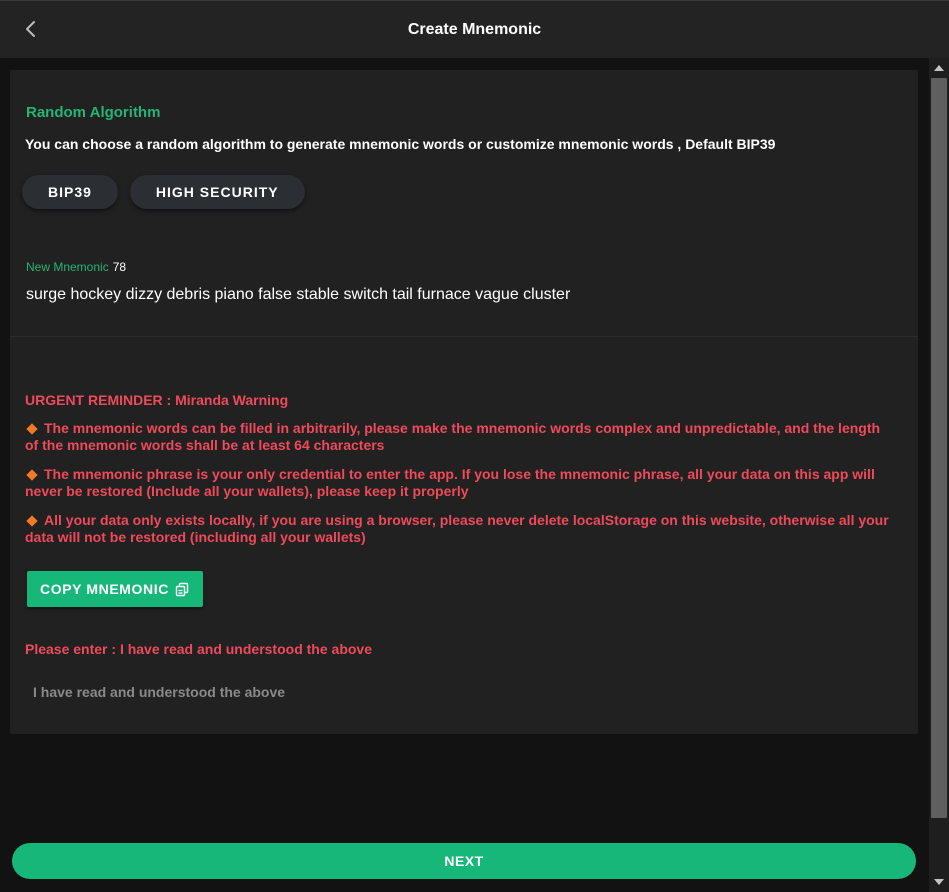 This screenshot has height=892, width=949. What do you see at coordinates (93, 112) in the screenshot?
I see `section-title: Random Algorithm` at bounding box center [93, 112].